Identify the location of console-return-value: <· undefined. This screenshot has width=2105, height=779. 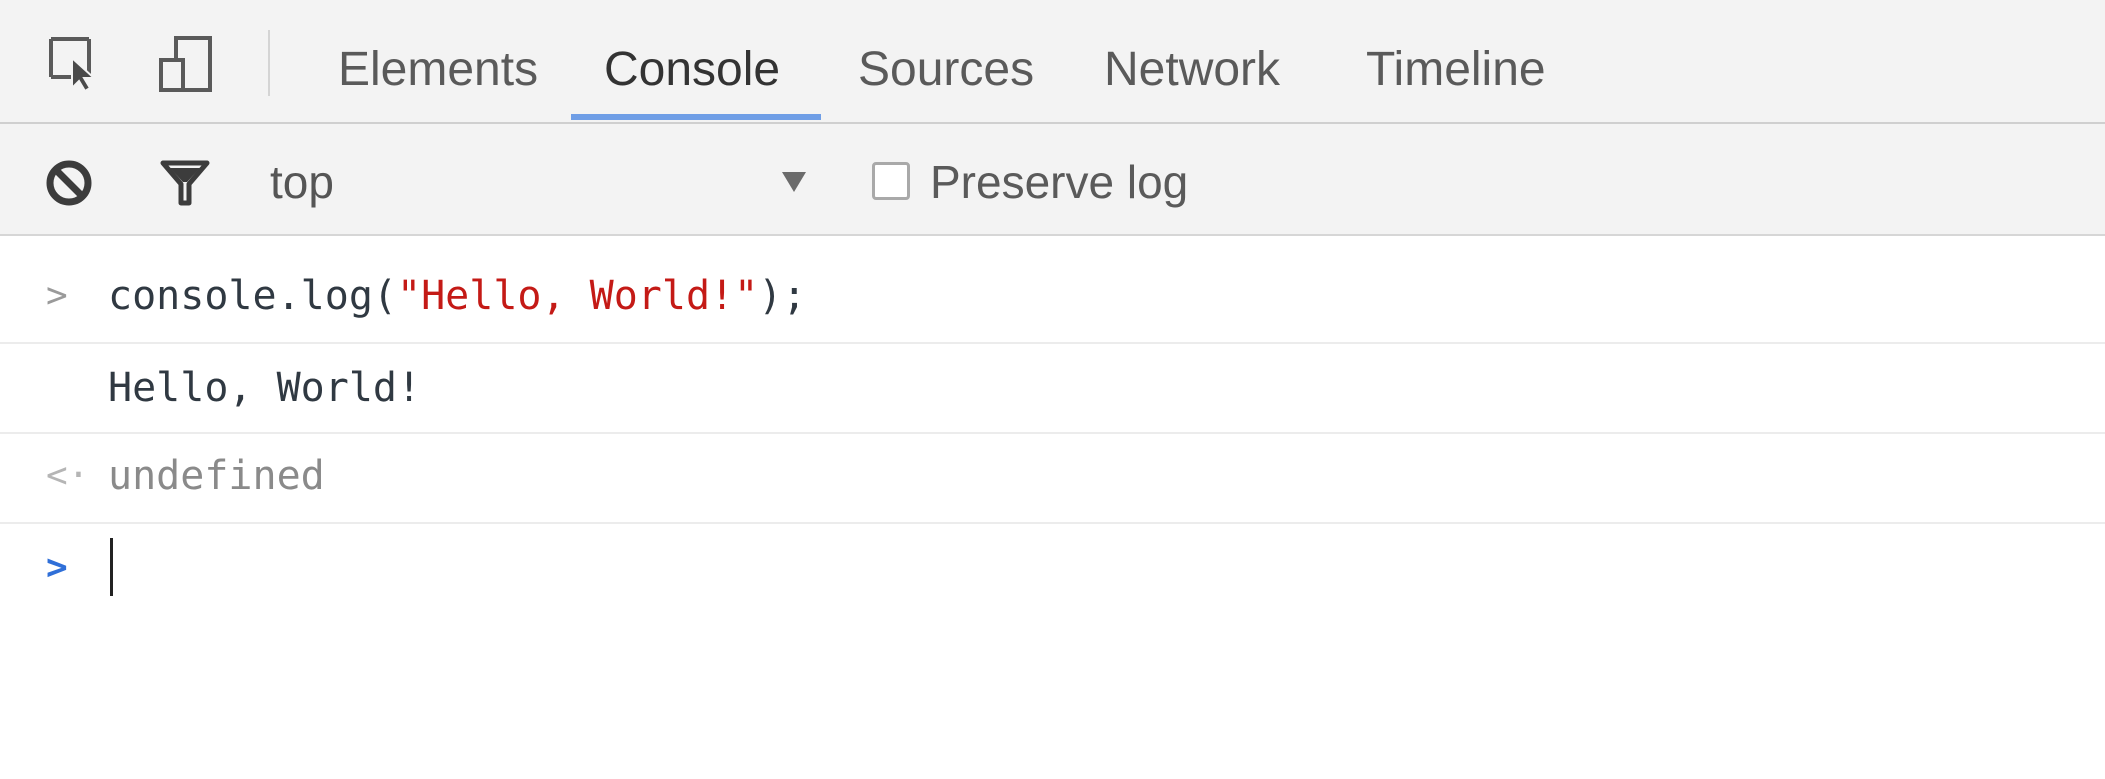
(1052, 476).